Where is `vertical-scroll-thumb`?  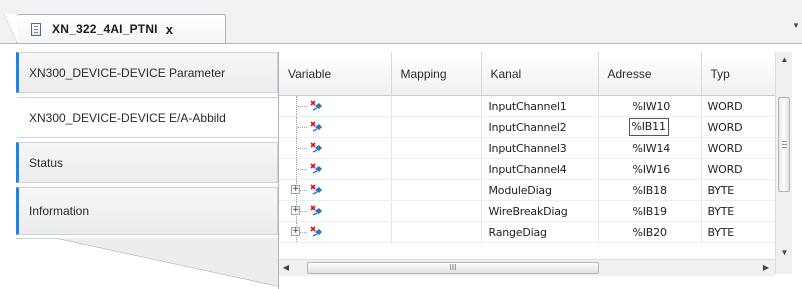
vertical-scroll-thumb is located at coordinates (784, 144).